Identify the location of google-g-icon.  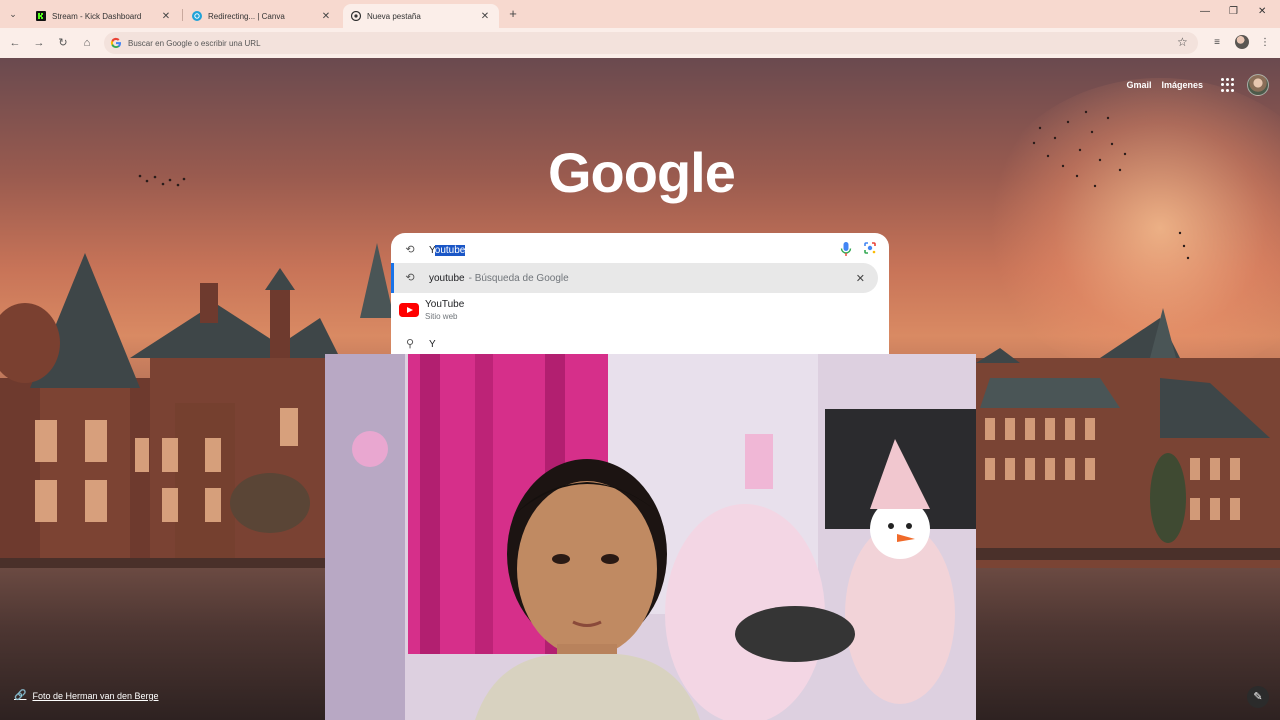
(115, 43).